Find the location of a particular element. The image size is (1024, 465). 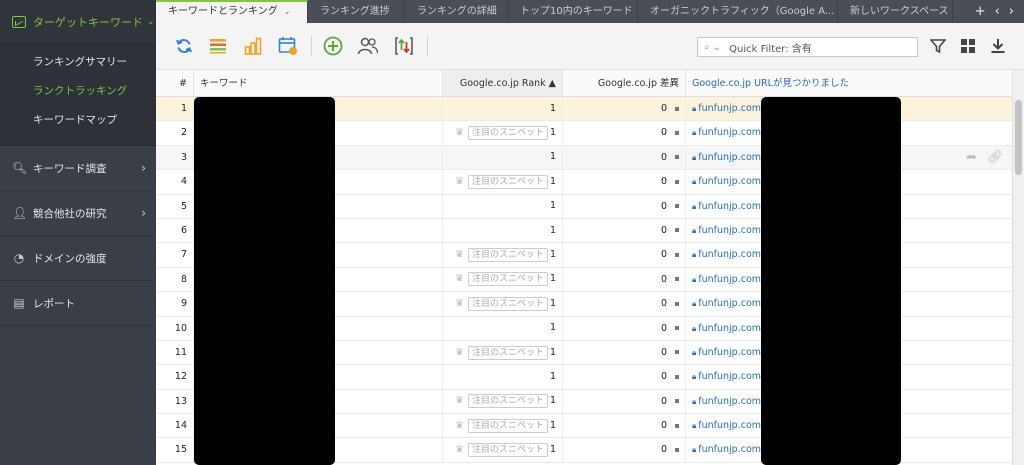

cell-num: 7 is located at coordinates (175, 255).